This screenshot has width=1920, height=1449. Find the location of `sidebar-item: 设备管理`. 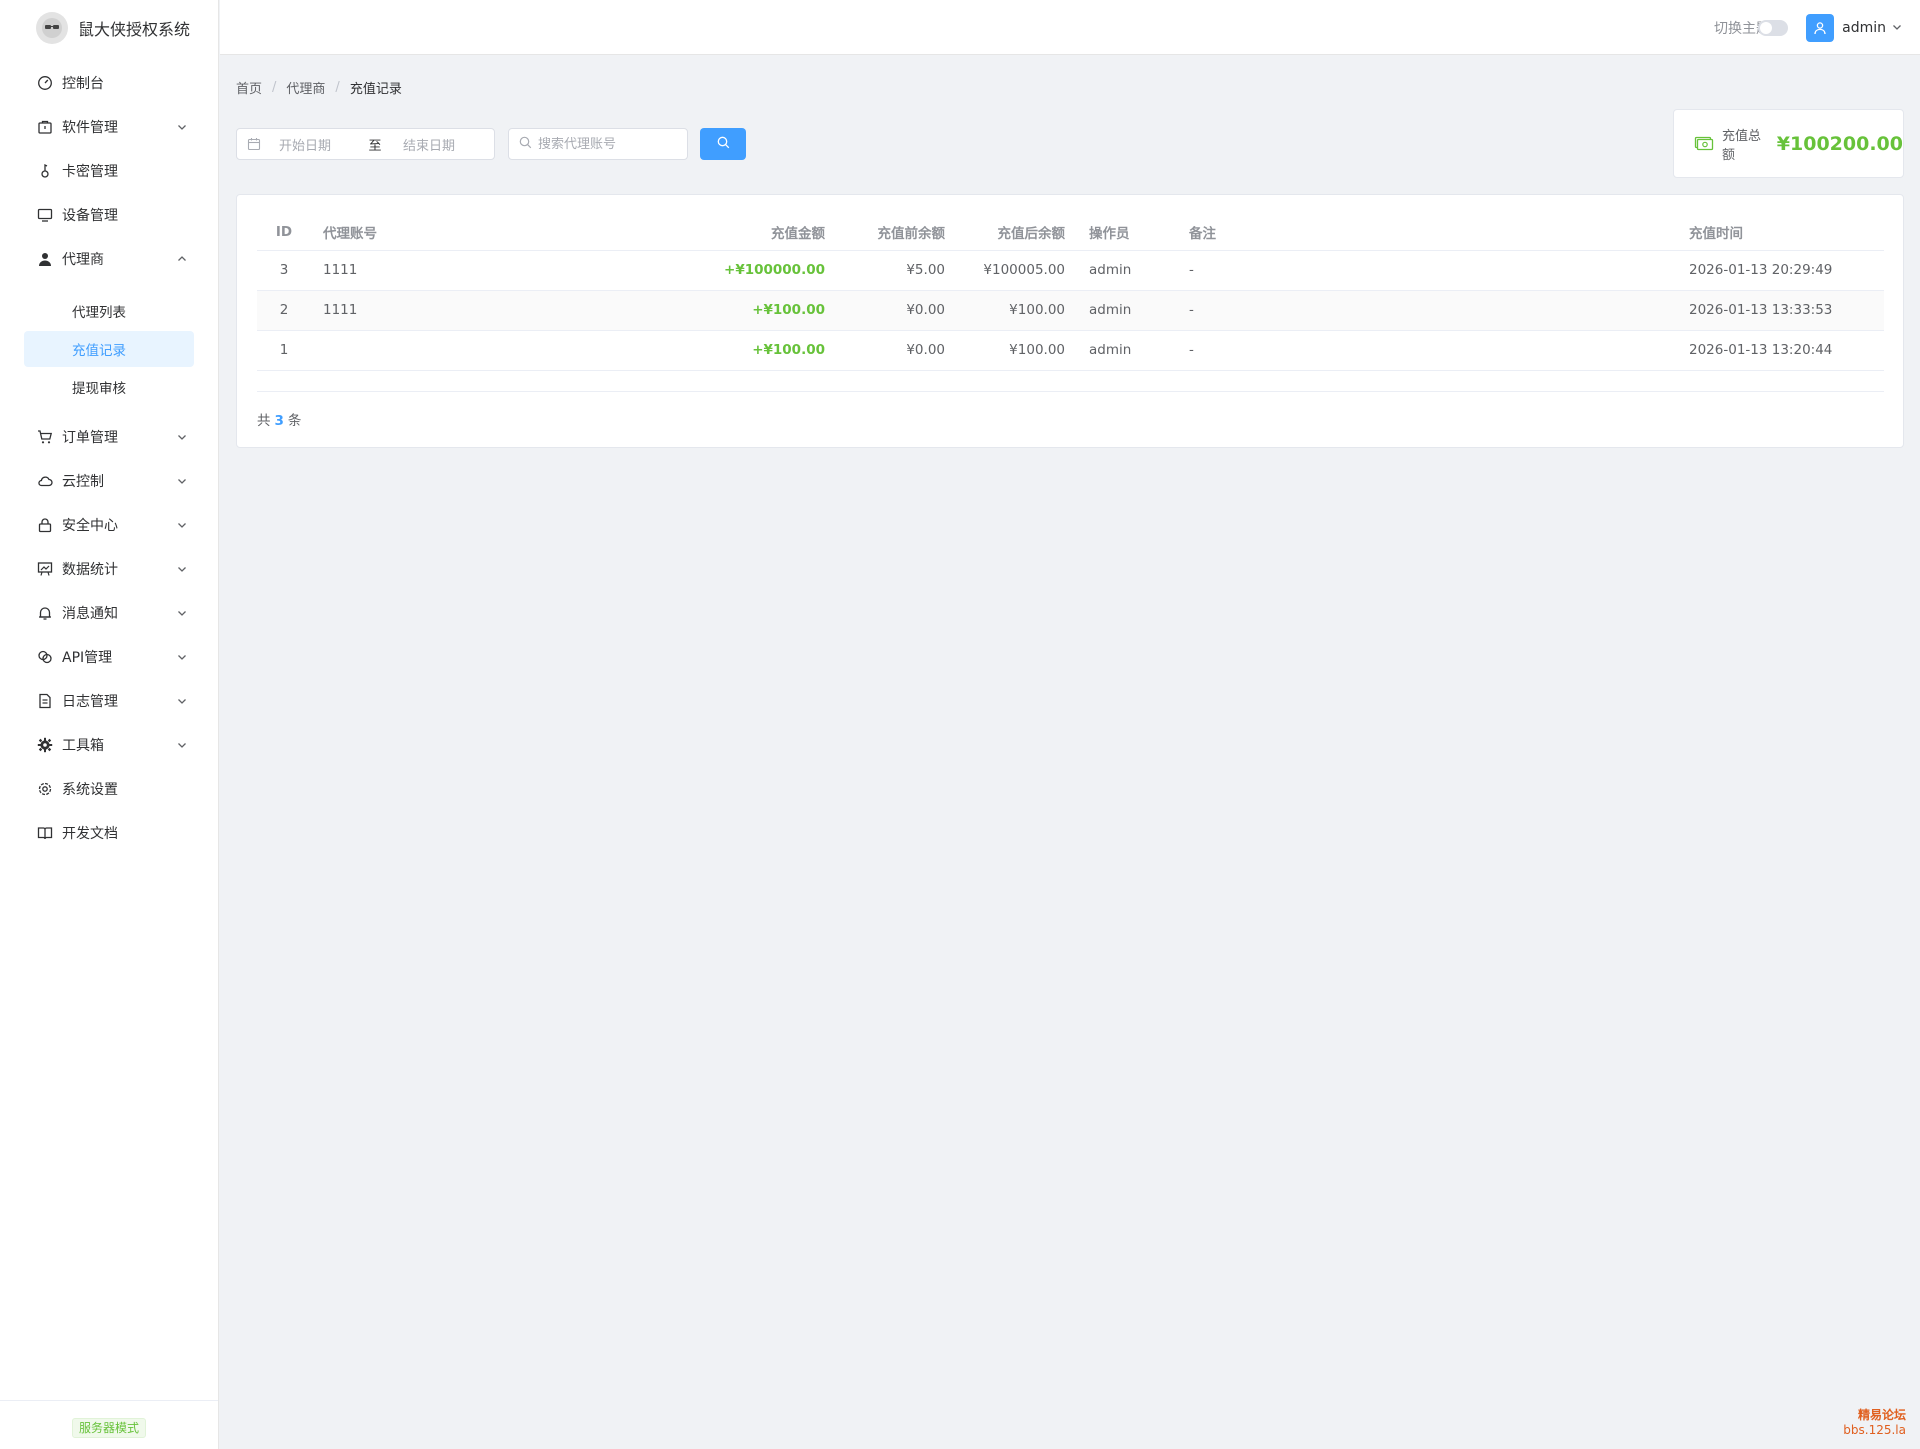

sidebar-item: 设备管理 is located at coordinates (109, 215).